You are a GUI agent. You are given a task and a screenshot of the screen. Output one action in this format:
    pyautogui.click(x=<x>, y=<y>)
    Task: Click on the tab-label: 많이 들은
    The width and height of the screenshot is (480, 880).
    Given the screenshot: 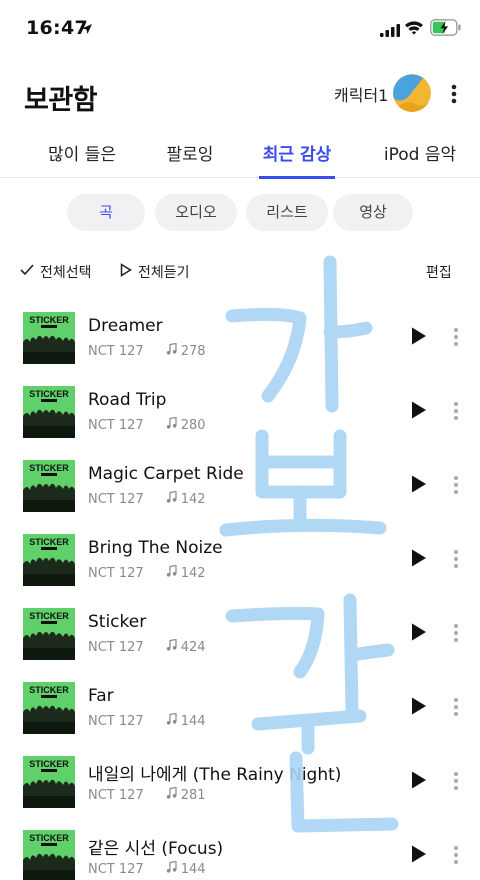 What is the action you would take?
    pyautogui.click(x=82, y=155)
    